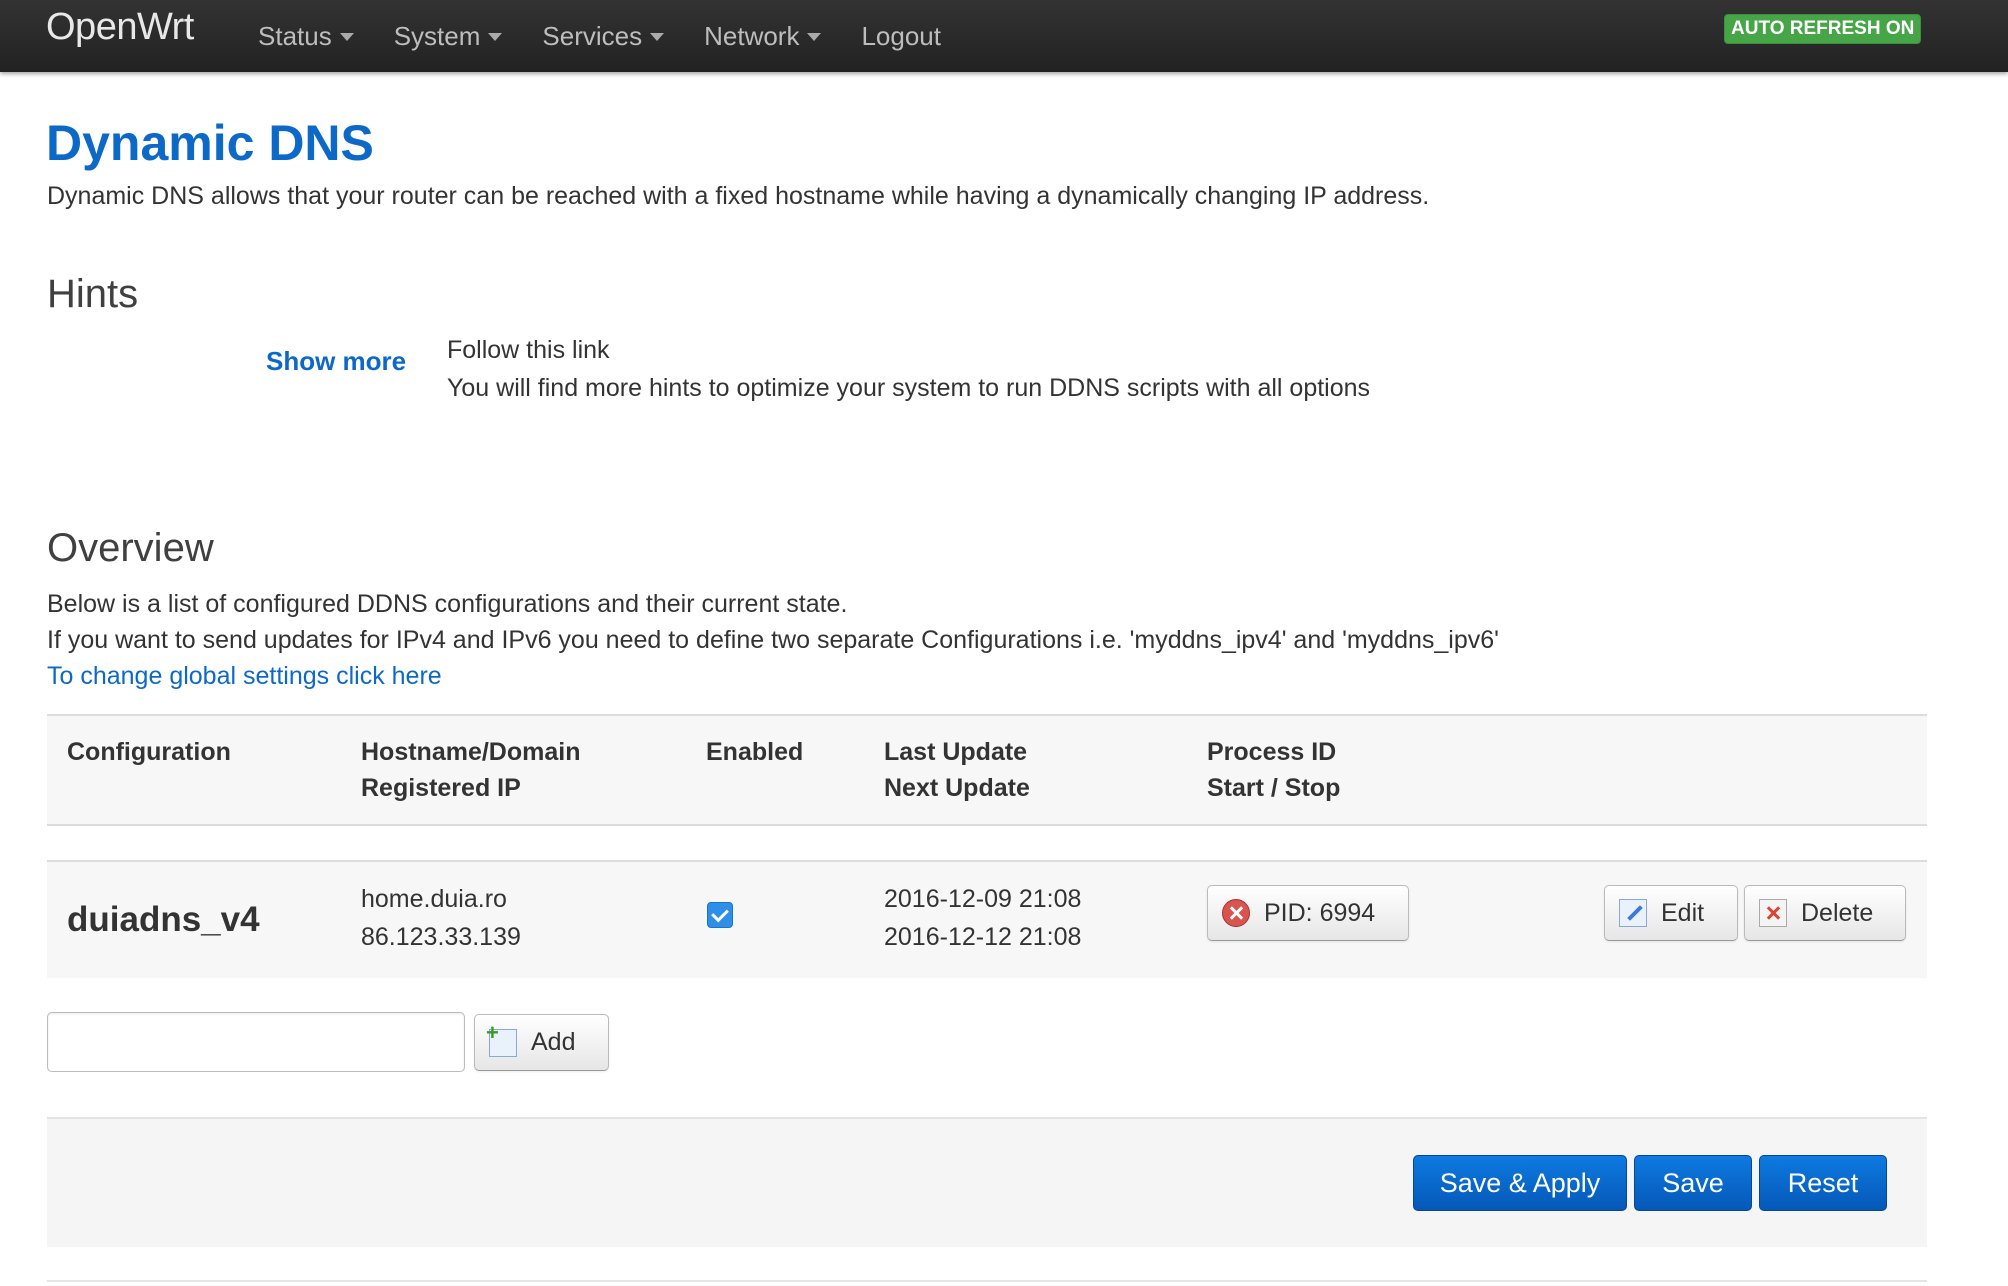 The image size is (2008, 1286). Describe the element at coordinates (987, 1281) in the screenshot. I see `bottom-divider` at that location.